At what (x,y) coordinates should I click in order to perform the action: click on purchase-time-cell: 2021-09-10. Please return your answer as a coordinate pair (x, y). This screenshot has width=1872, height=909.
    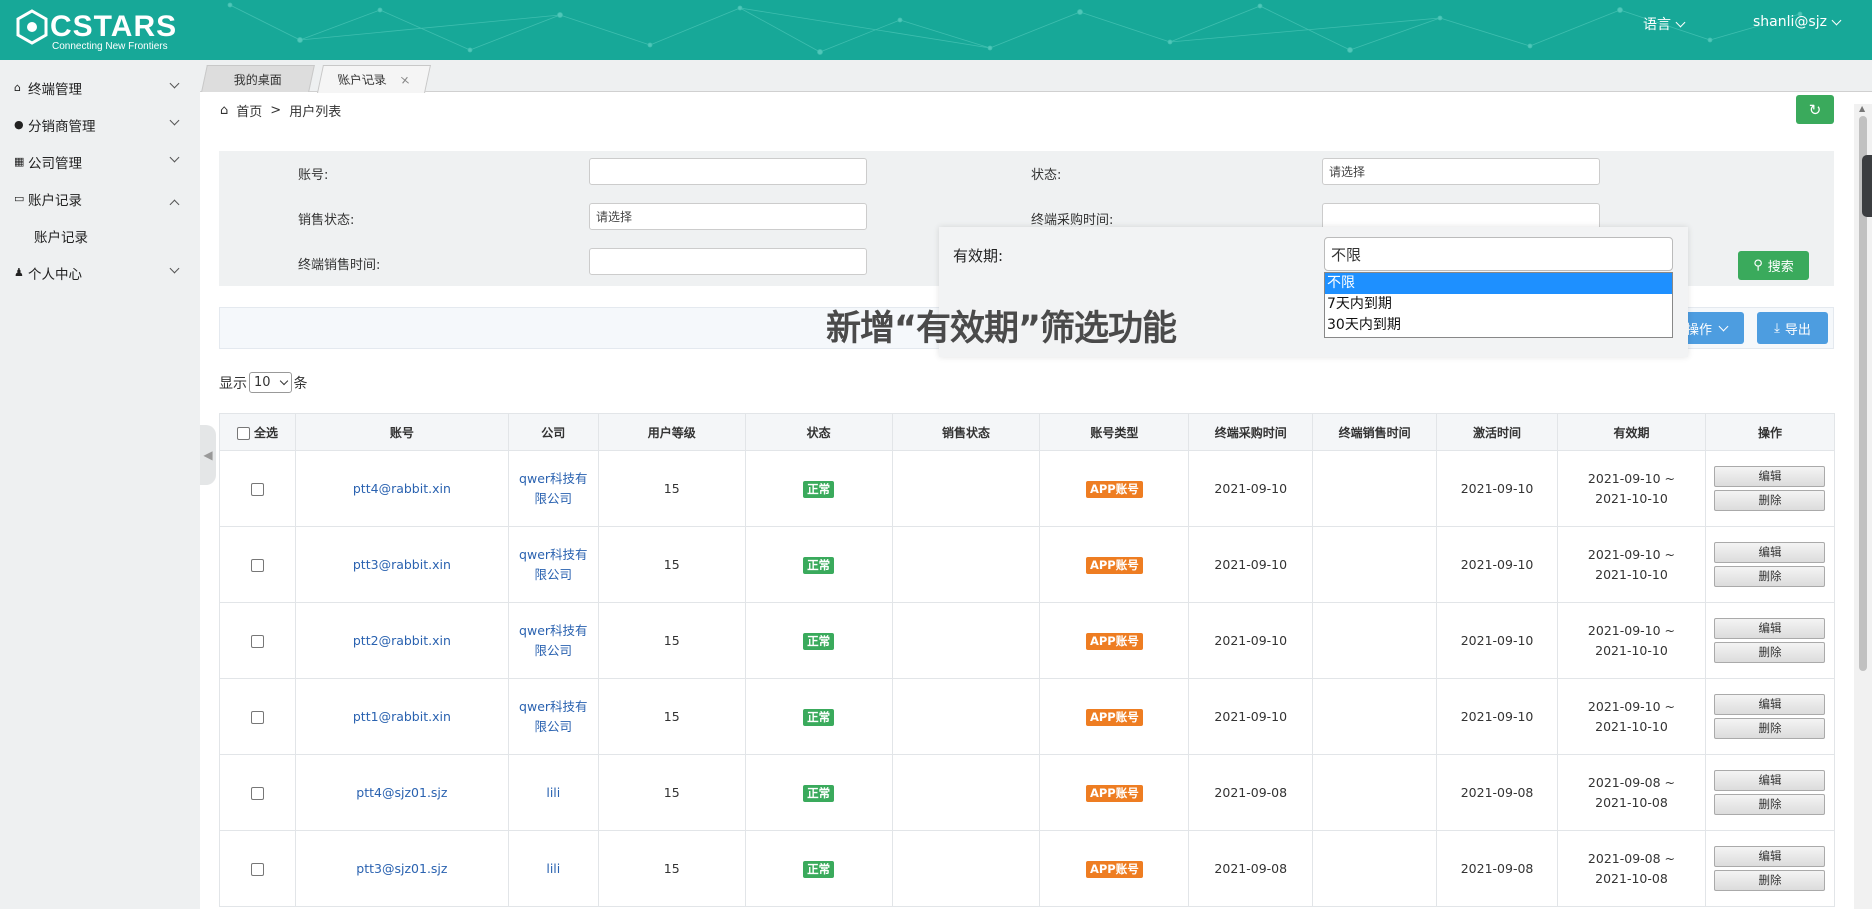
    Looking at the image, I should click on (1251, 716).